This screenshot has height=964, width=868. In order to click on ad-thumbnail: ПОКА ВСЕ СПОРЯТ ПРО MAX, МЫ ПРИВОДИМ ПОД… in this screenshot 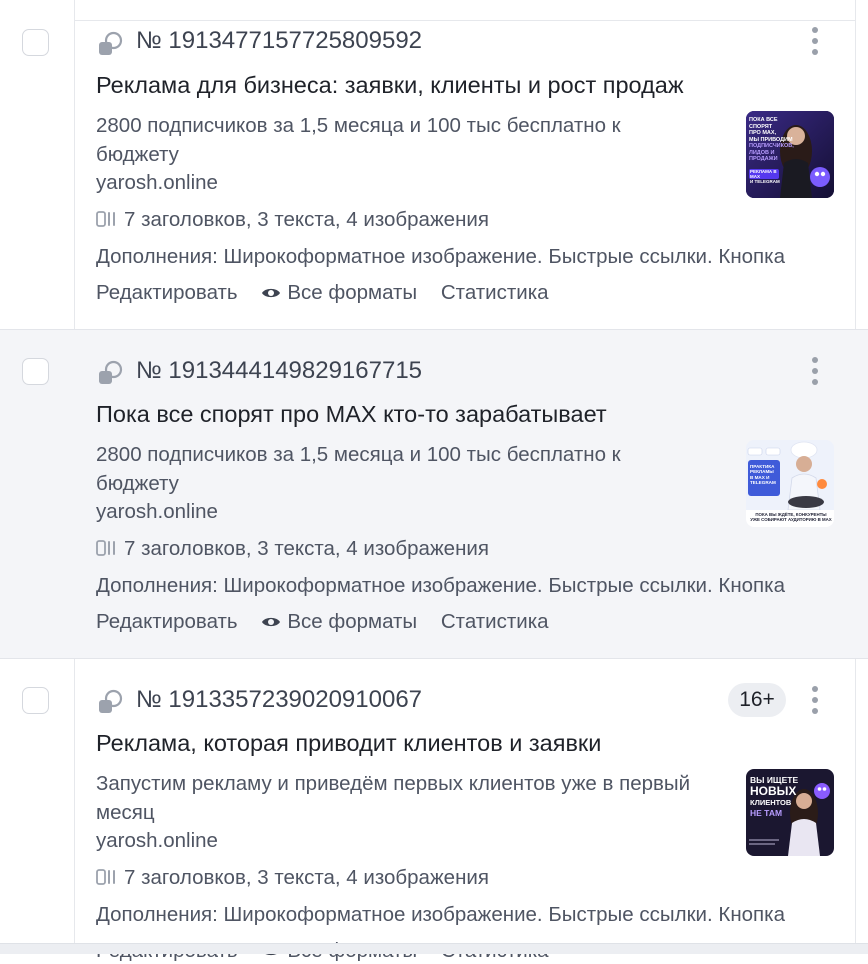, I will do `click(790, 154)`.